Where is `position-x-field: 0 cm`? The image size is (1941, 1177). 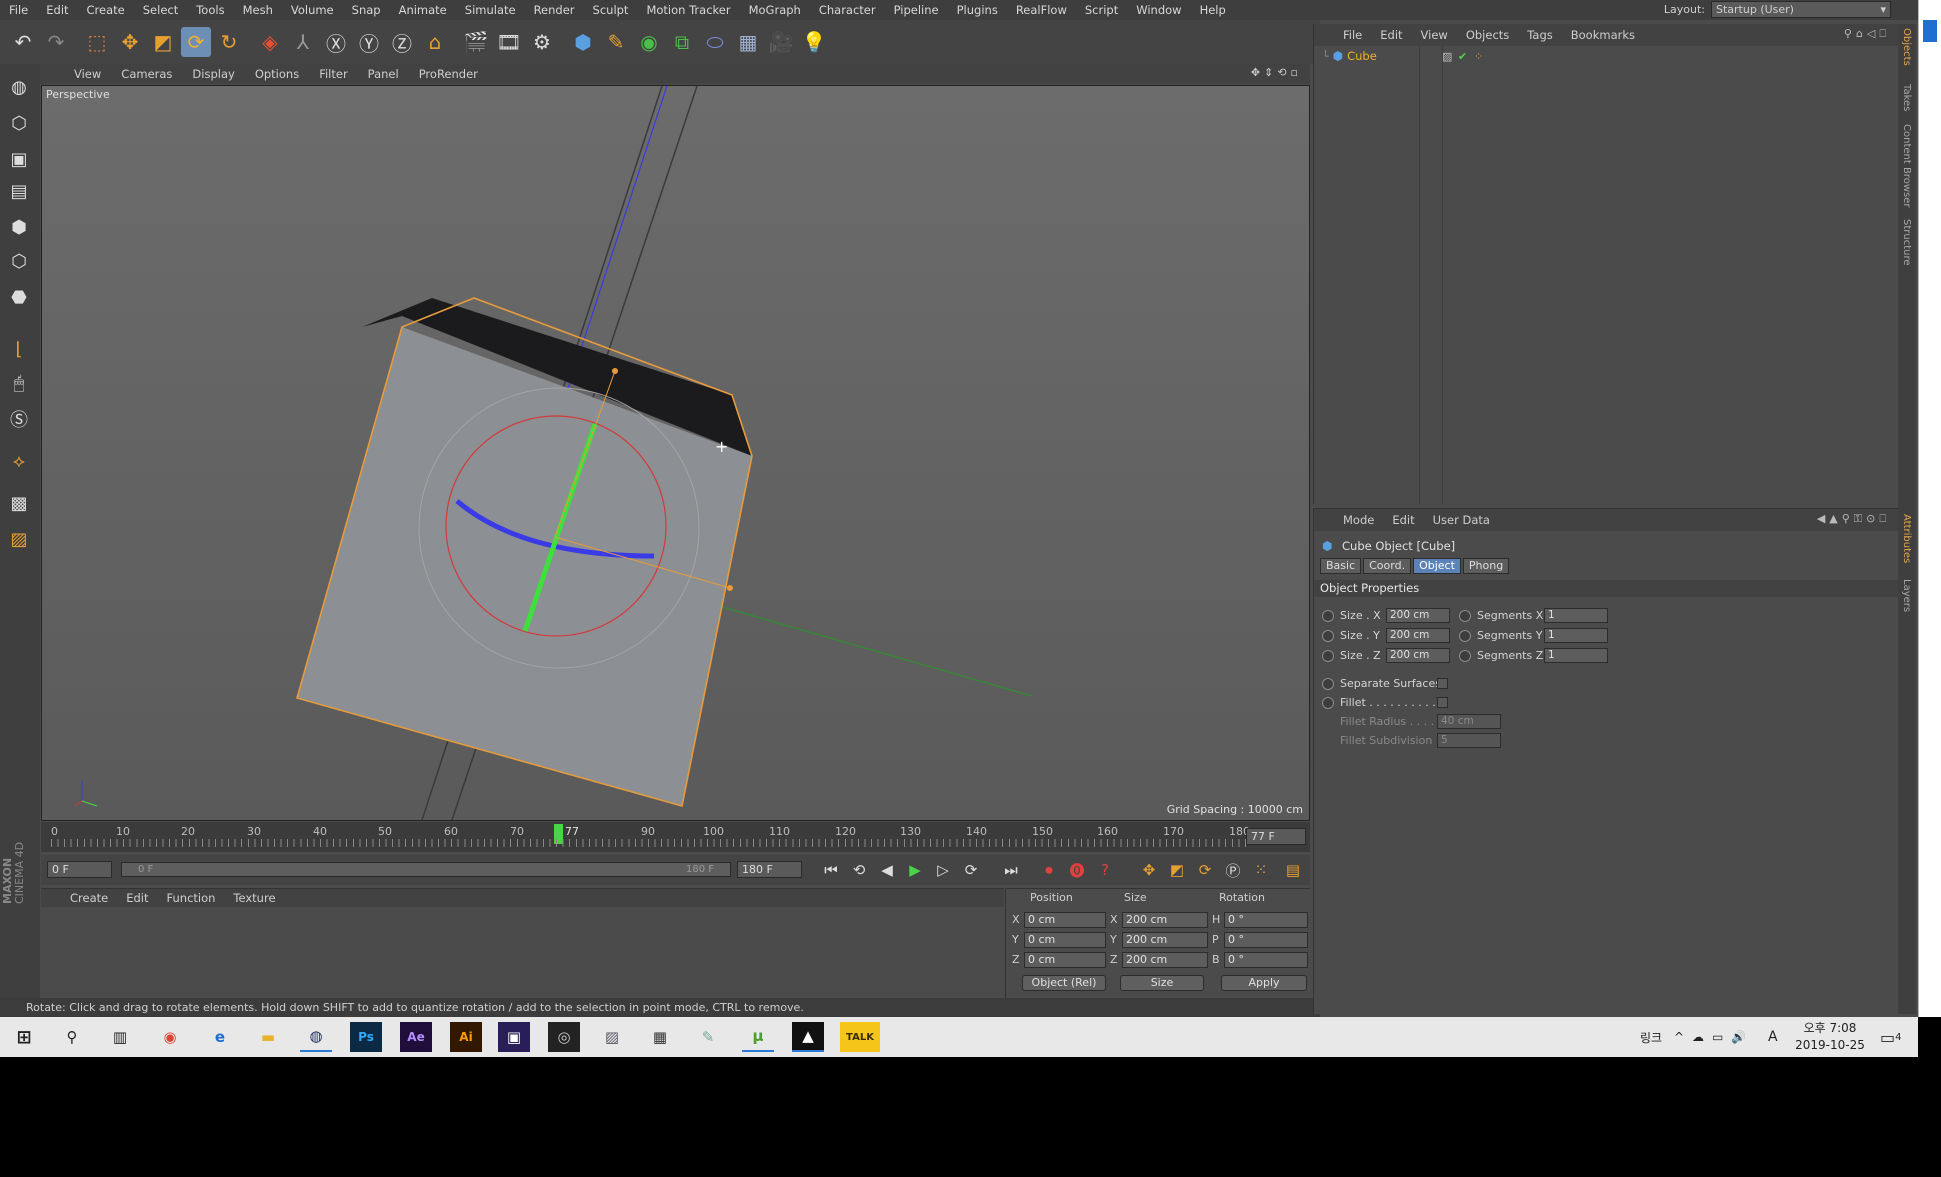
position-x-field: 0 cm is located at coordinates (1065, 920).